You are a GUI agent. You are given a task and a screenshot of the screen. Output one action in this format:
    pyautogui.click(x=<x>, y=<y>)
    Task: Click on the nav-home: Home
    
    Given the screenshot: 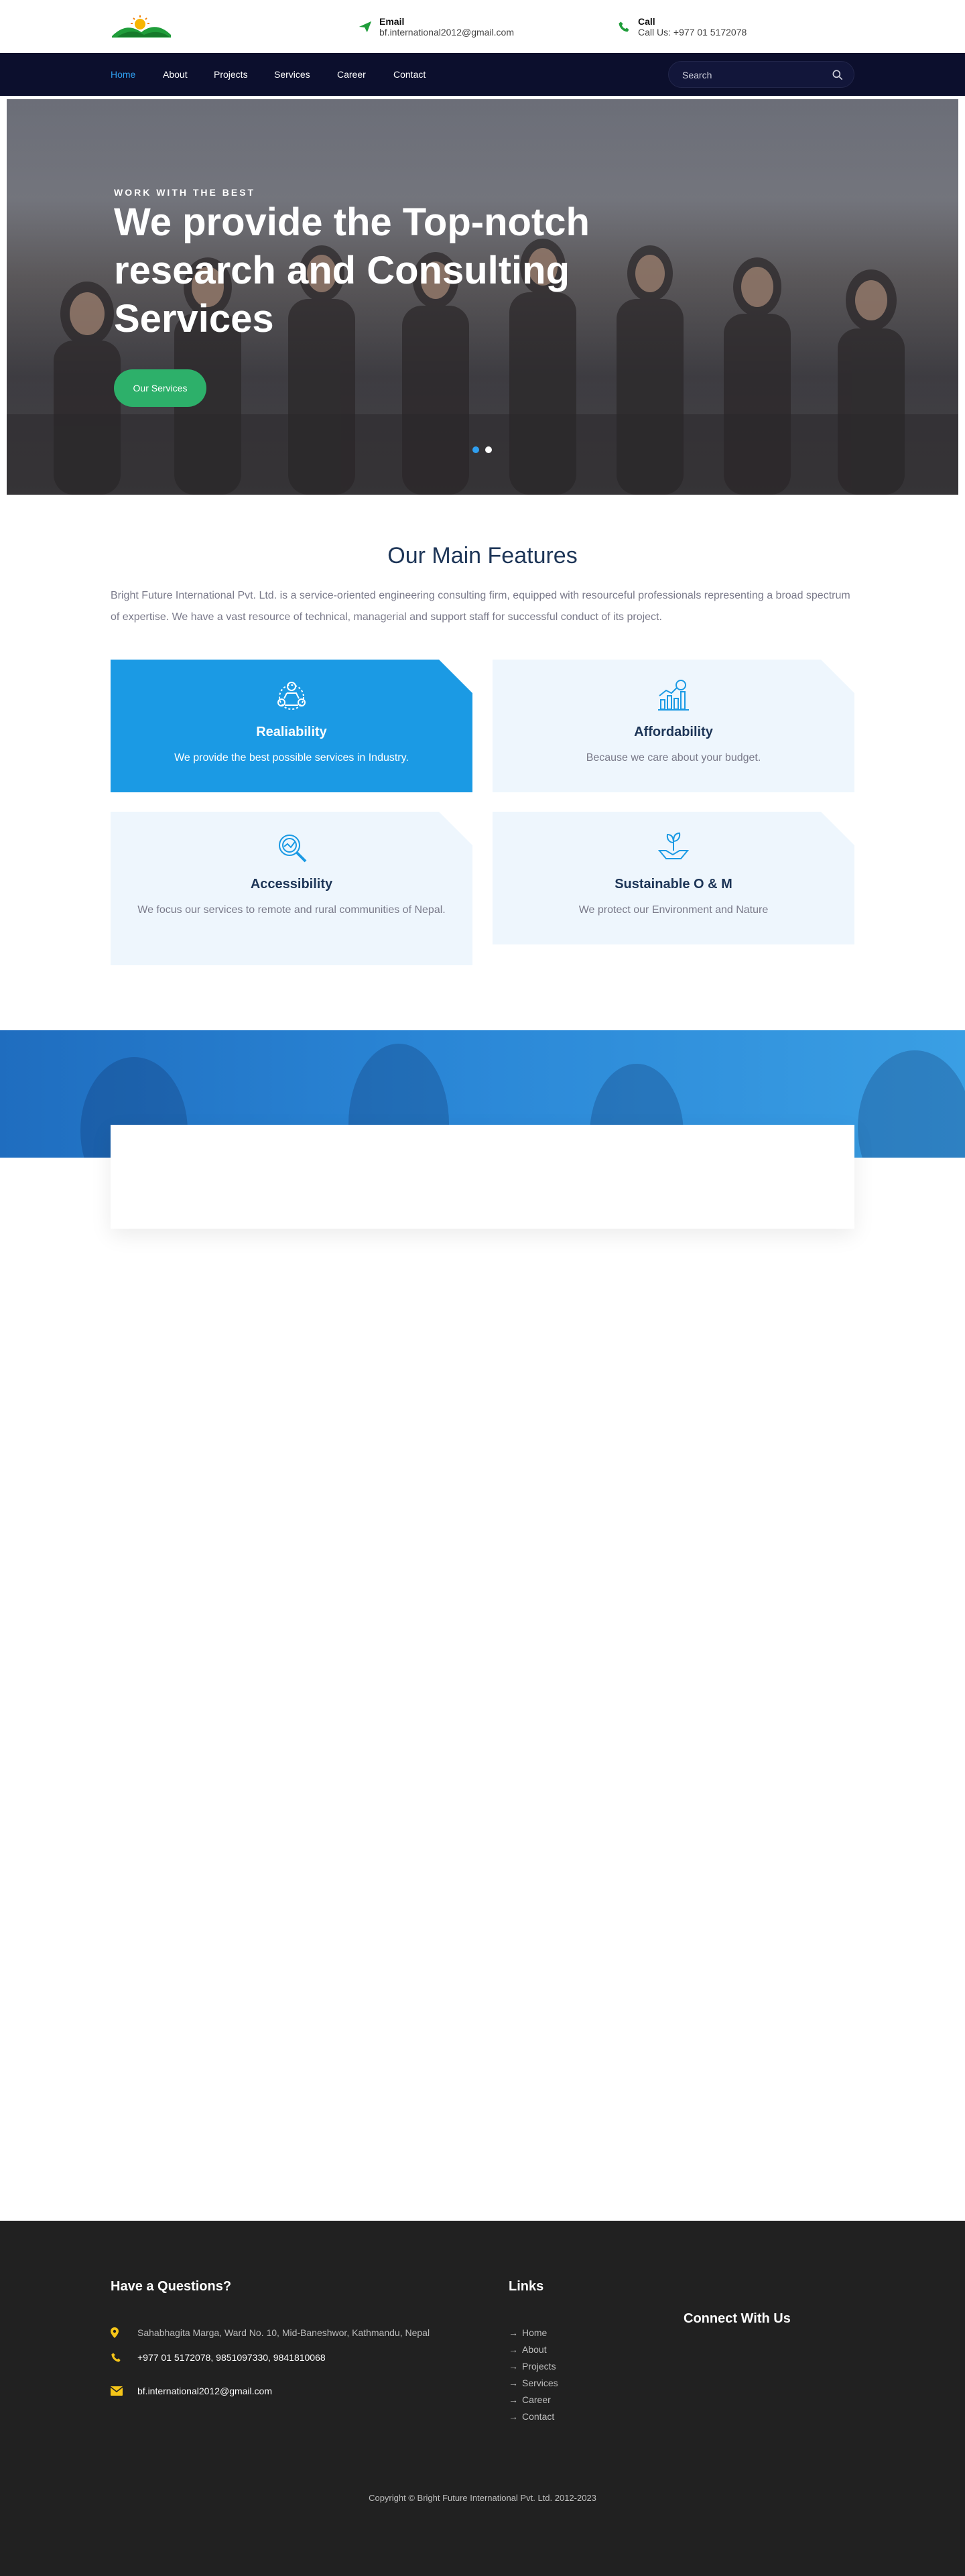 What is the action you would take?
    pyautogui.click(x=123, y=75)
    